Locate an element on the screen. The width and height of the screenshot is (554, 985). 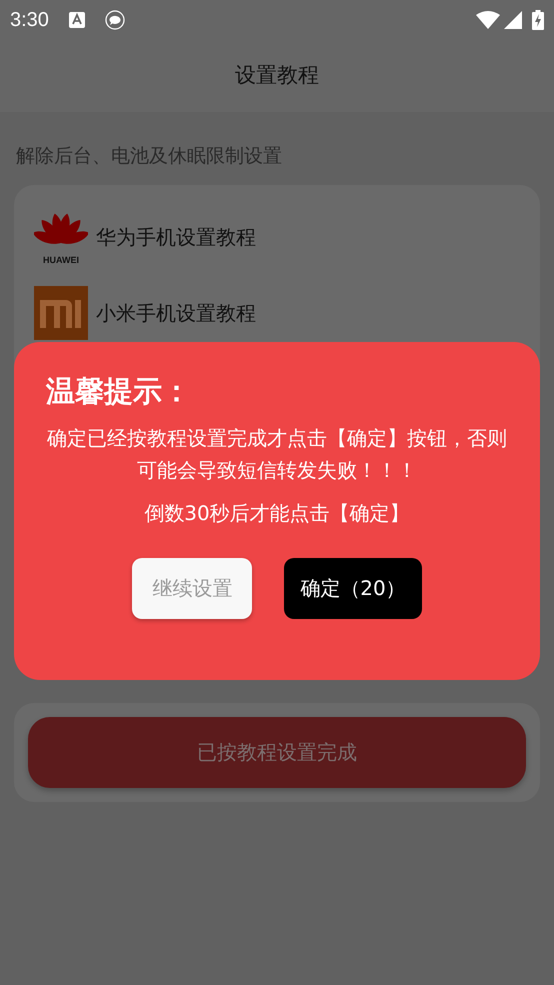
mi-logo-icon is located at coordinates (61, 313).